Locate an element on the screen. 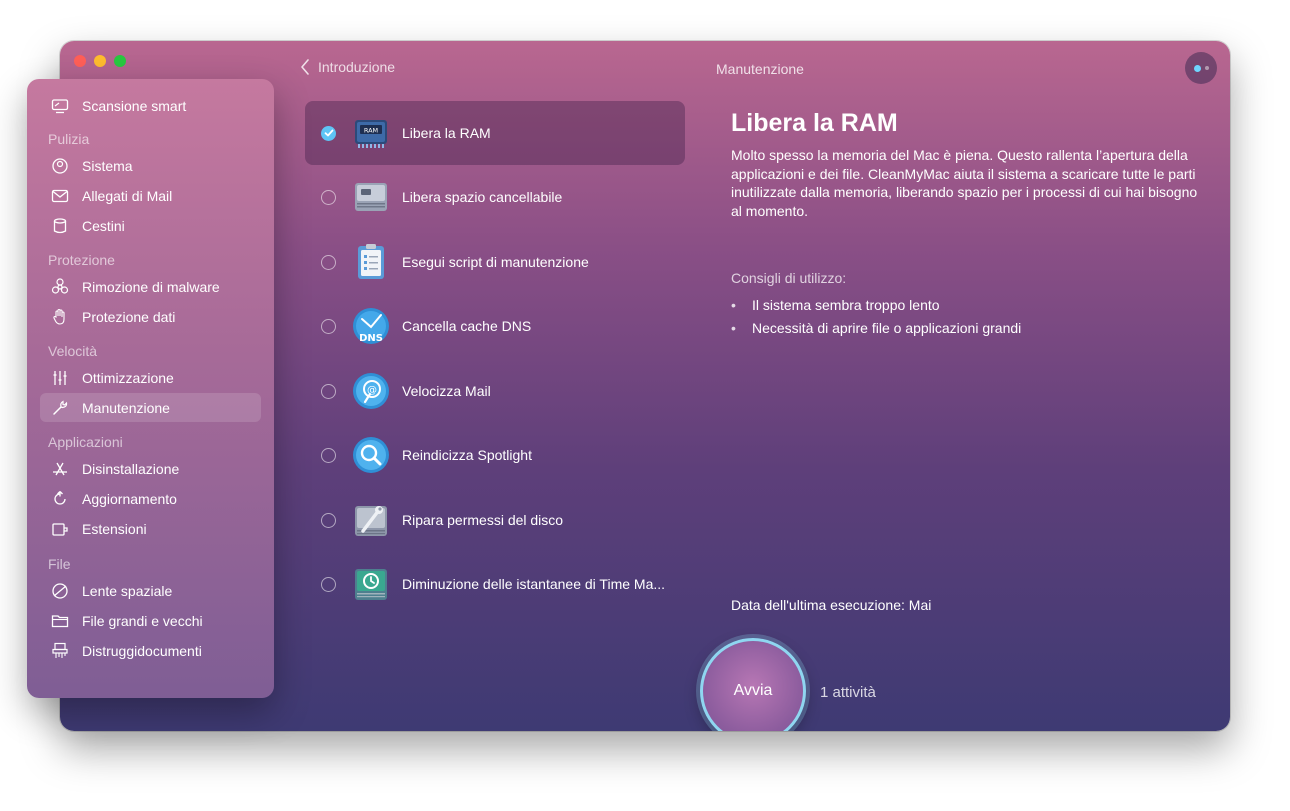 The image size is (1290, 811). sidebar-item-maintenance: Manutenzione is located at coordinates (150, 407).